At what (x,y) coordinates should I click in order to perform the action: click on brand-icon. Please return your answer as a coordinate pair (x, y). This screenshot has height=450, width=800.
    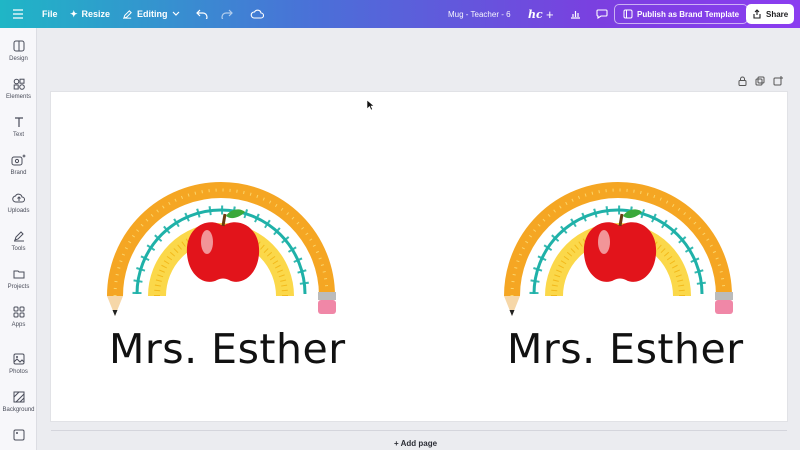
    Looking at the image, I should click on (18, 160).